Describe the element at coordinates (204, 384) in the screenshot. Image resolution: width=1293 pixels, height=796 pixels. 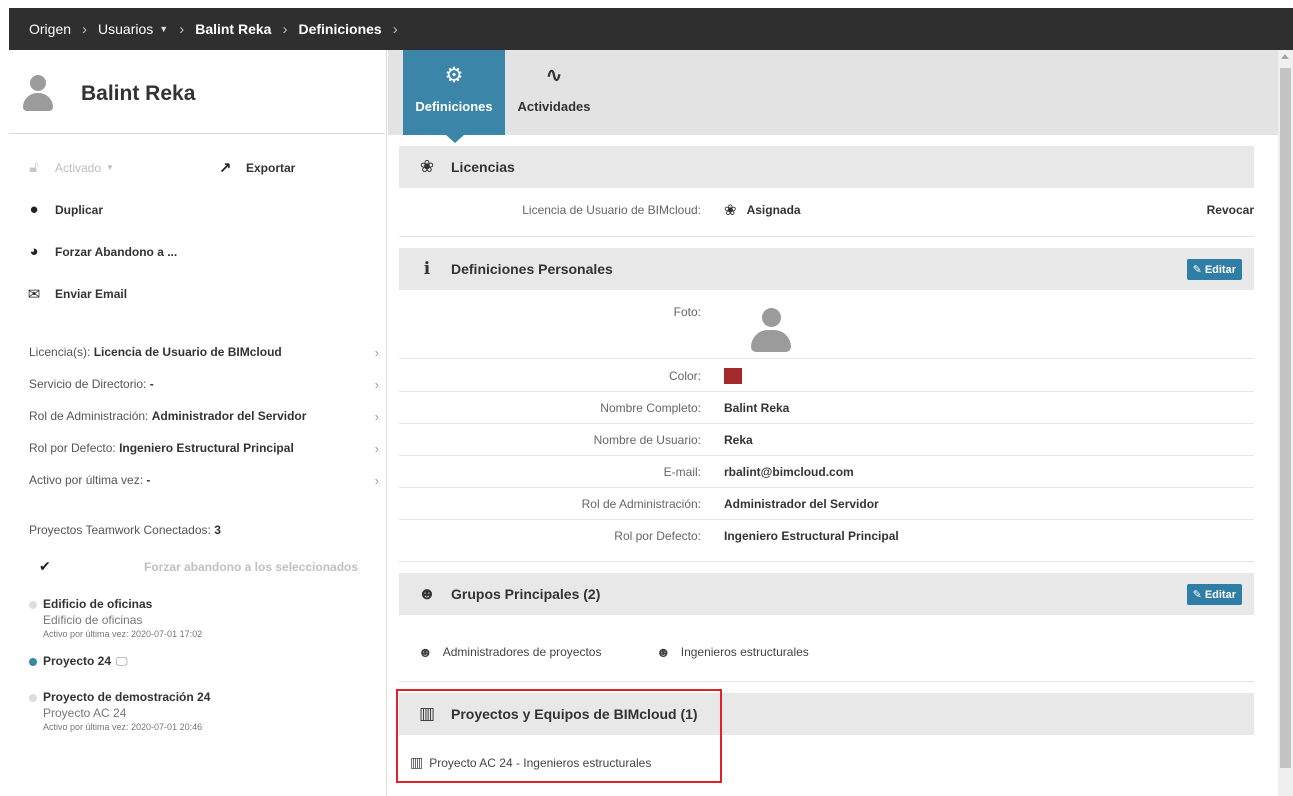
I see `directory-row: Servicio de Directorio: - ›` at that location.